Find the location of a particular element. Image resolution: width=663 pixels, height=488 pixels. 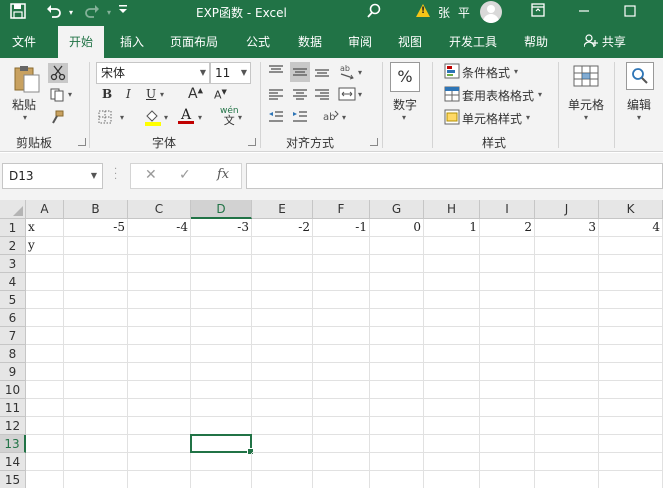

cell-a7 is located at coordinates (45, 336).